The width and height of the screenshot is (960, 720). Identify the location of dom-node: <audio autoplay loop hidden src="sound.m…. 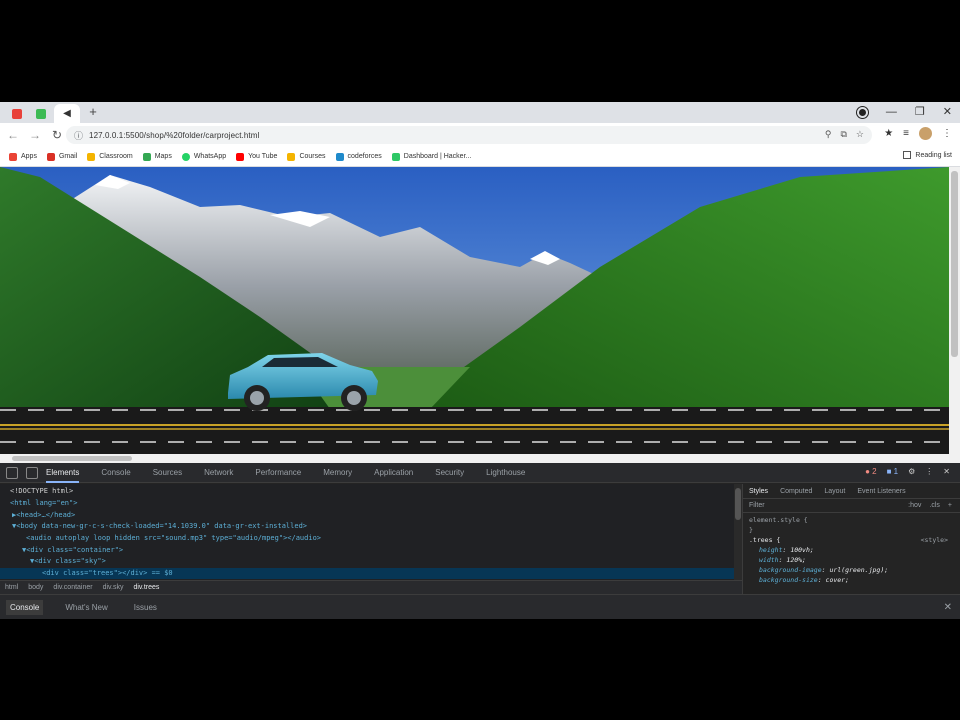
(367, 538).